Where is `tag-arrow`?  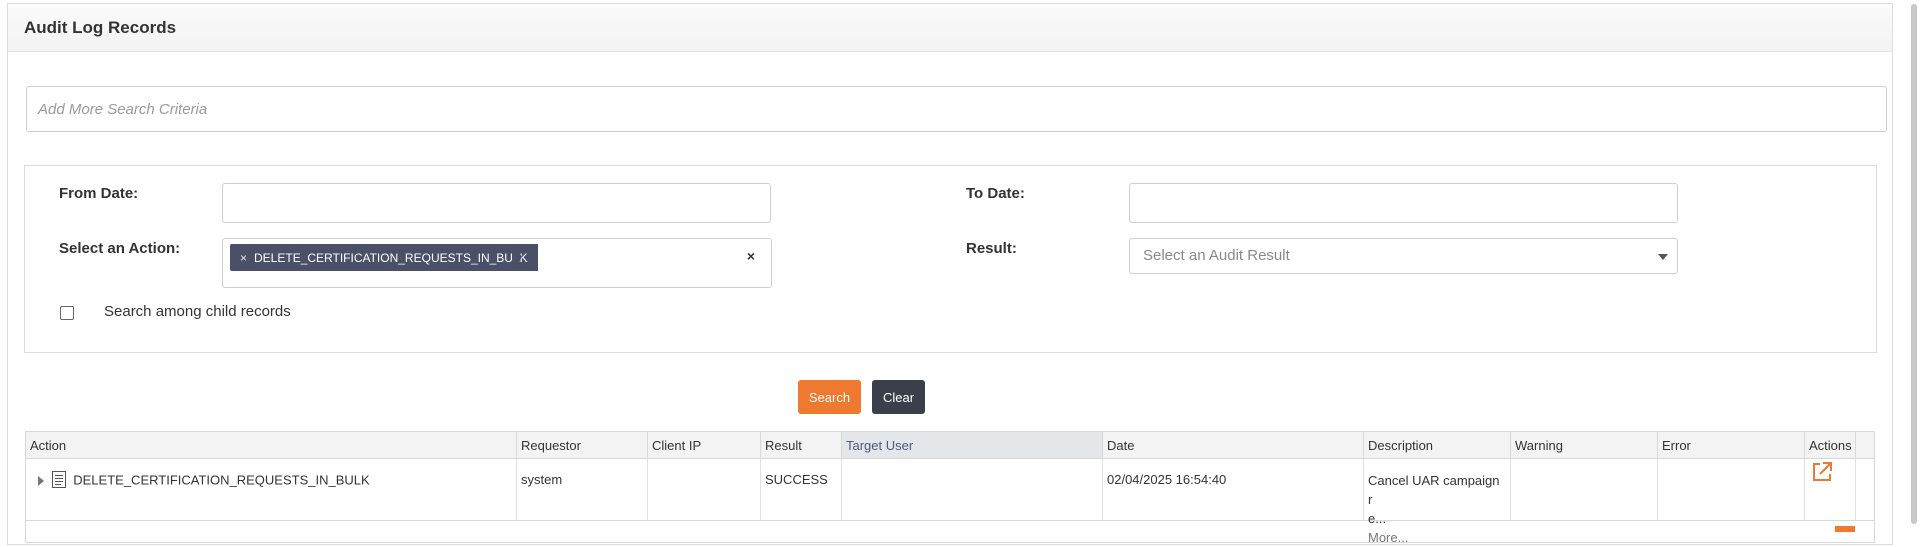 tag-arrow is located at coordinates (518, 257).